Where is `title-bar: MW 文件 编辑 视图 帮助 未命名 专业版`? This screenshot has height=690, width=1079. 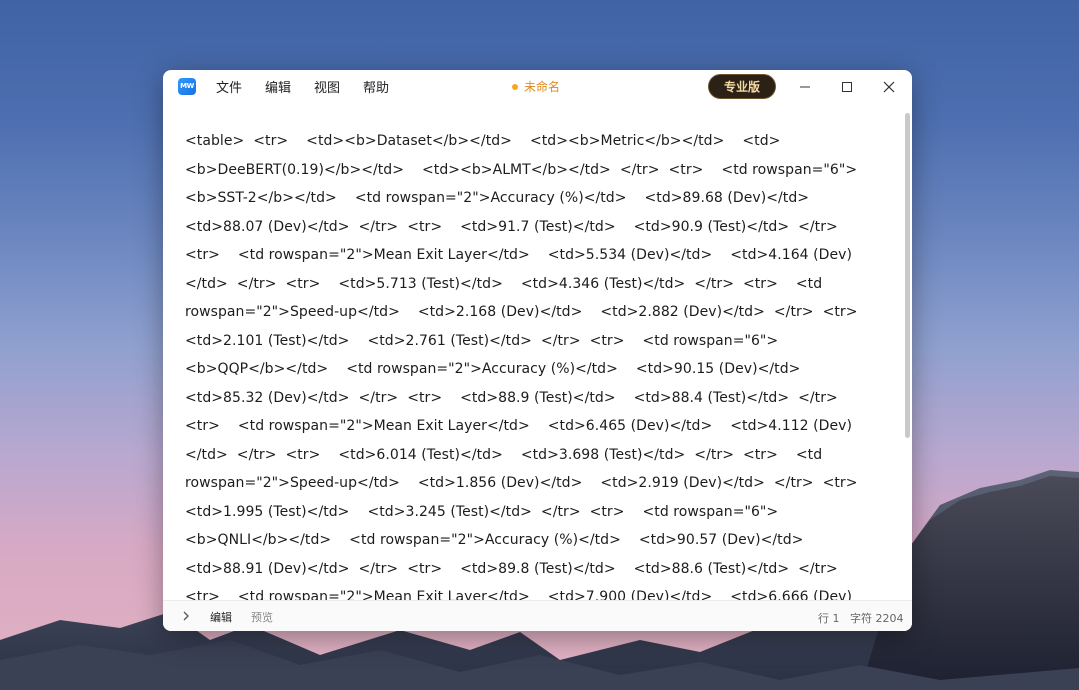 title-bar: MW 文件 编辑 视图 帮助 未命名 专业版 is located at coordinates (537, 86).